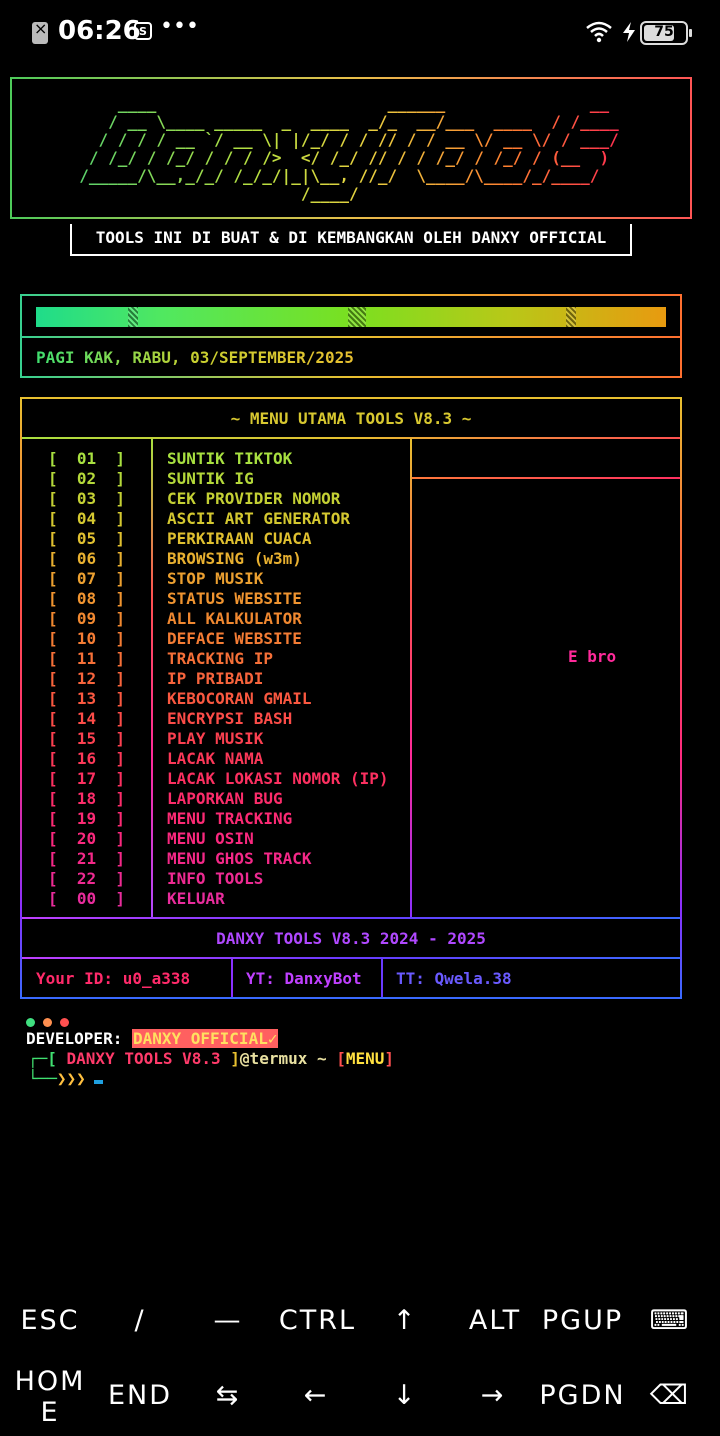 The height and width of the screenshot is (1436, 720). I want to click on menu-title: ~ MENU UTAMA TOOLS V8.3 ~, so click(351, 418).